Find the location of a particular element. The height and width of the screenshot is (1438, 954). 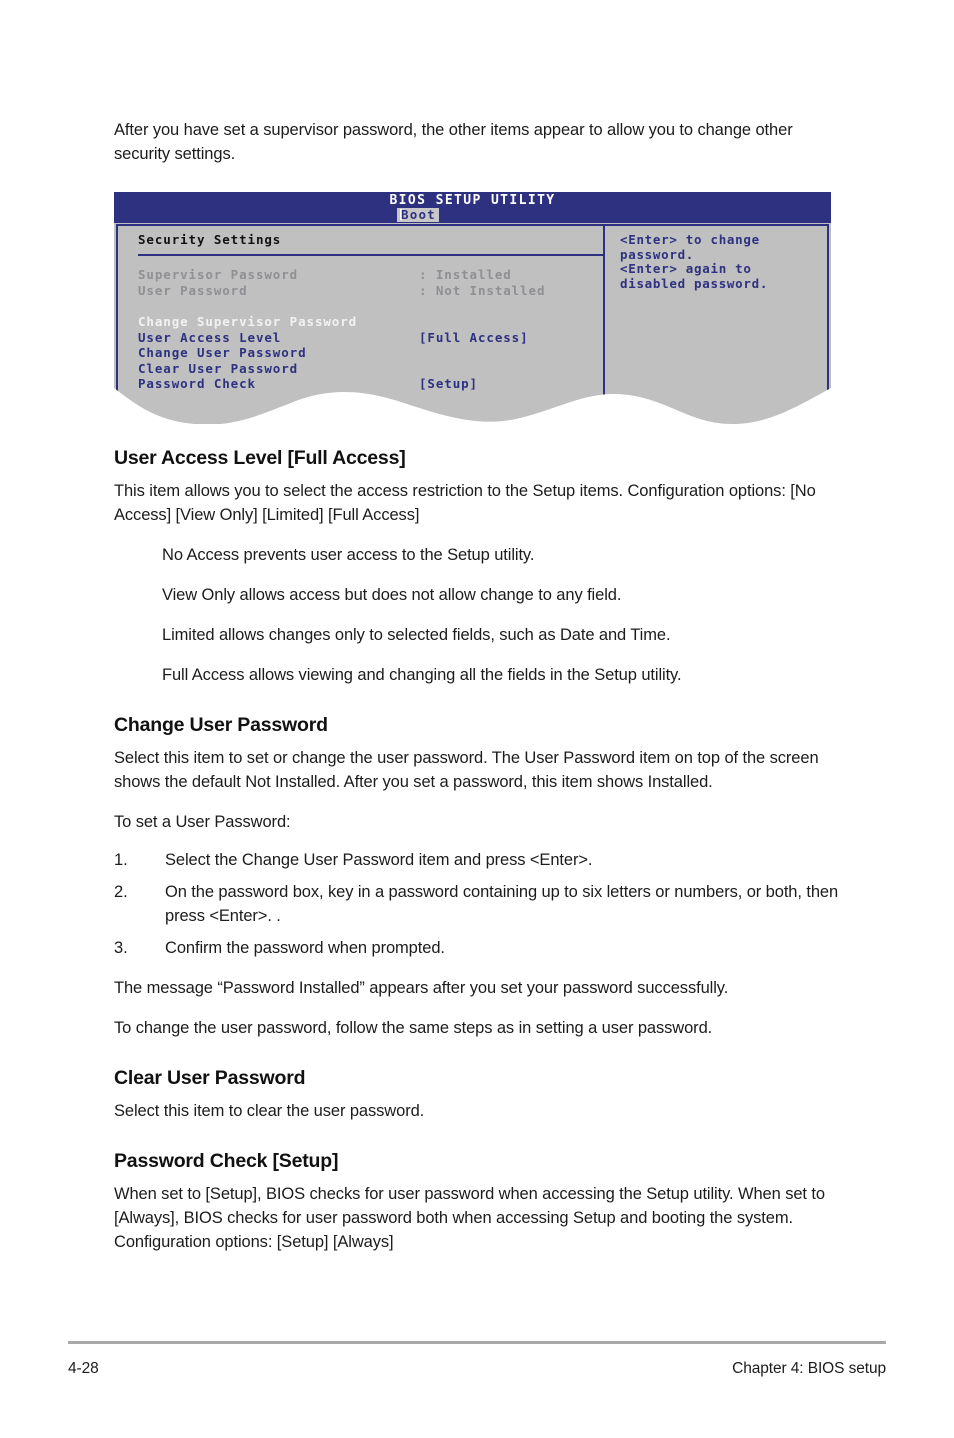

paragraph-to-set-user-password: To set a User Password: is located at coordinates (202, 822).